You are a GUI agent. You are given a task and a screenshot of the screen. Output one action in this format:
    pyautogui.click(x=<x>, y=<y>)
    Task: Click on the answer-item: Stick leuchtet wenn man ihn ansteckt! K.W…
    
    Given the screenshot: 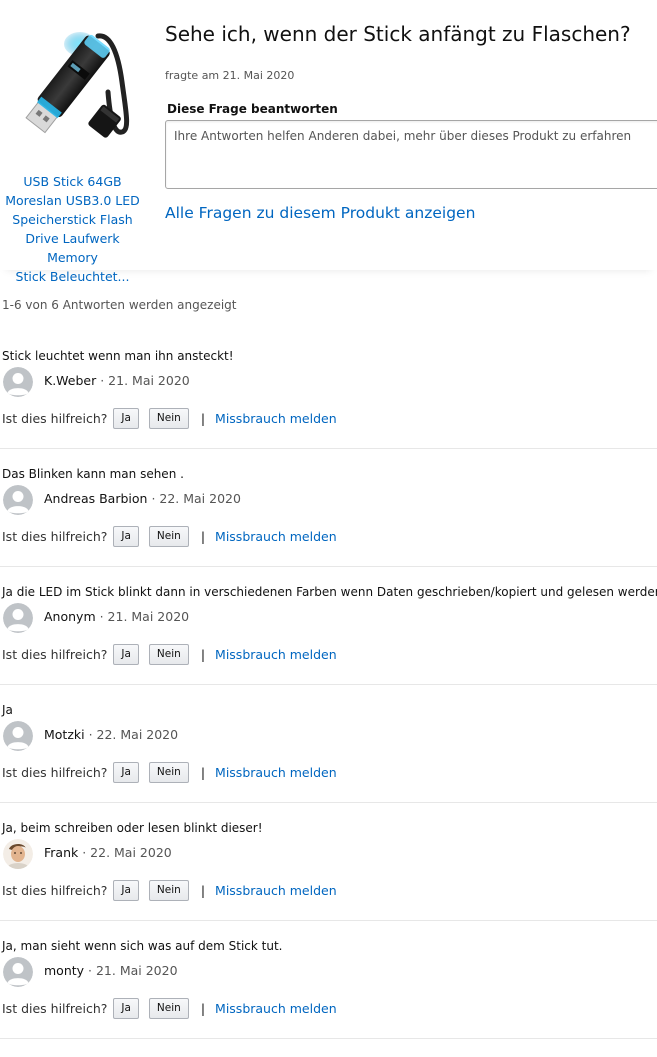 What is the action you would take?
    pyautogui.click(x=328, y=408)
    